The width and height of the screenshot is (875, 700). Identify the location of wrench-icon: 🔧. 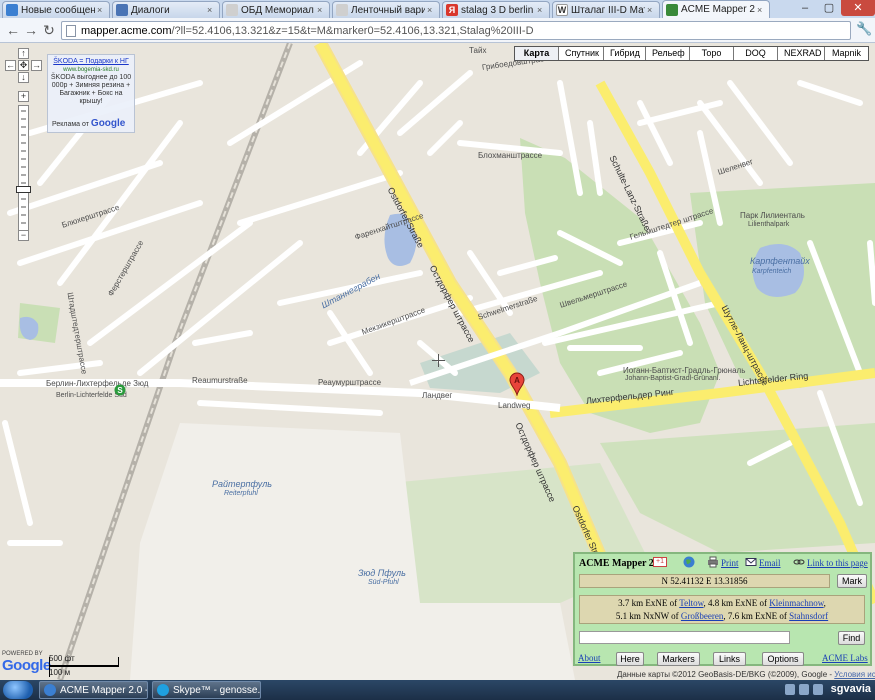
(864, 30).